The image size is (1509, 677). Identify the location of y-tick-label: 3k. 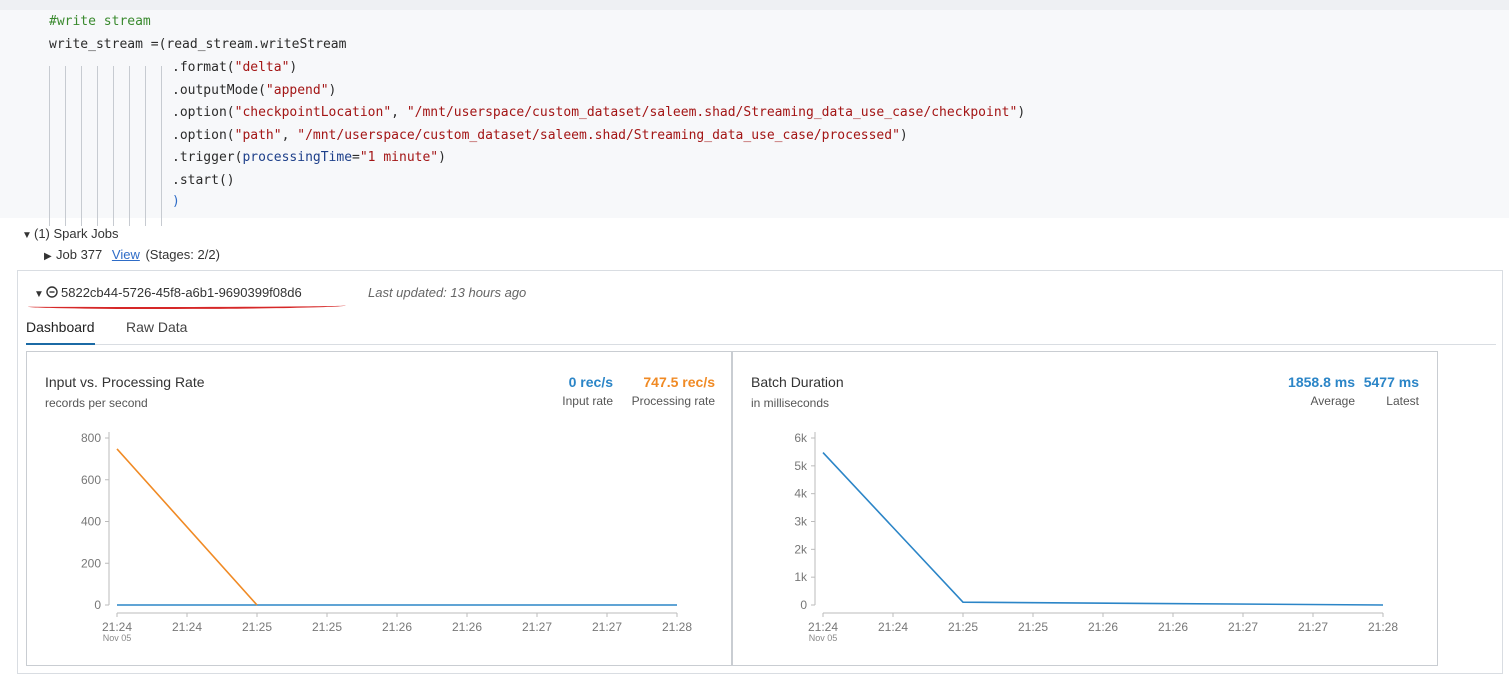
(801, 522).